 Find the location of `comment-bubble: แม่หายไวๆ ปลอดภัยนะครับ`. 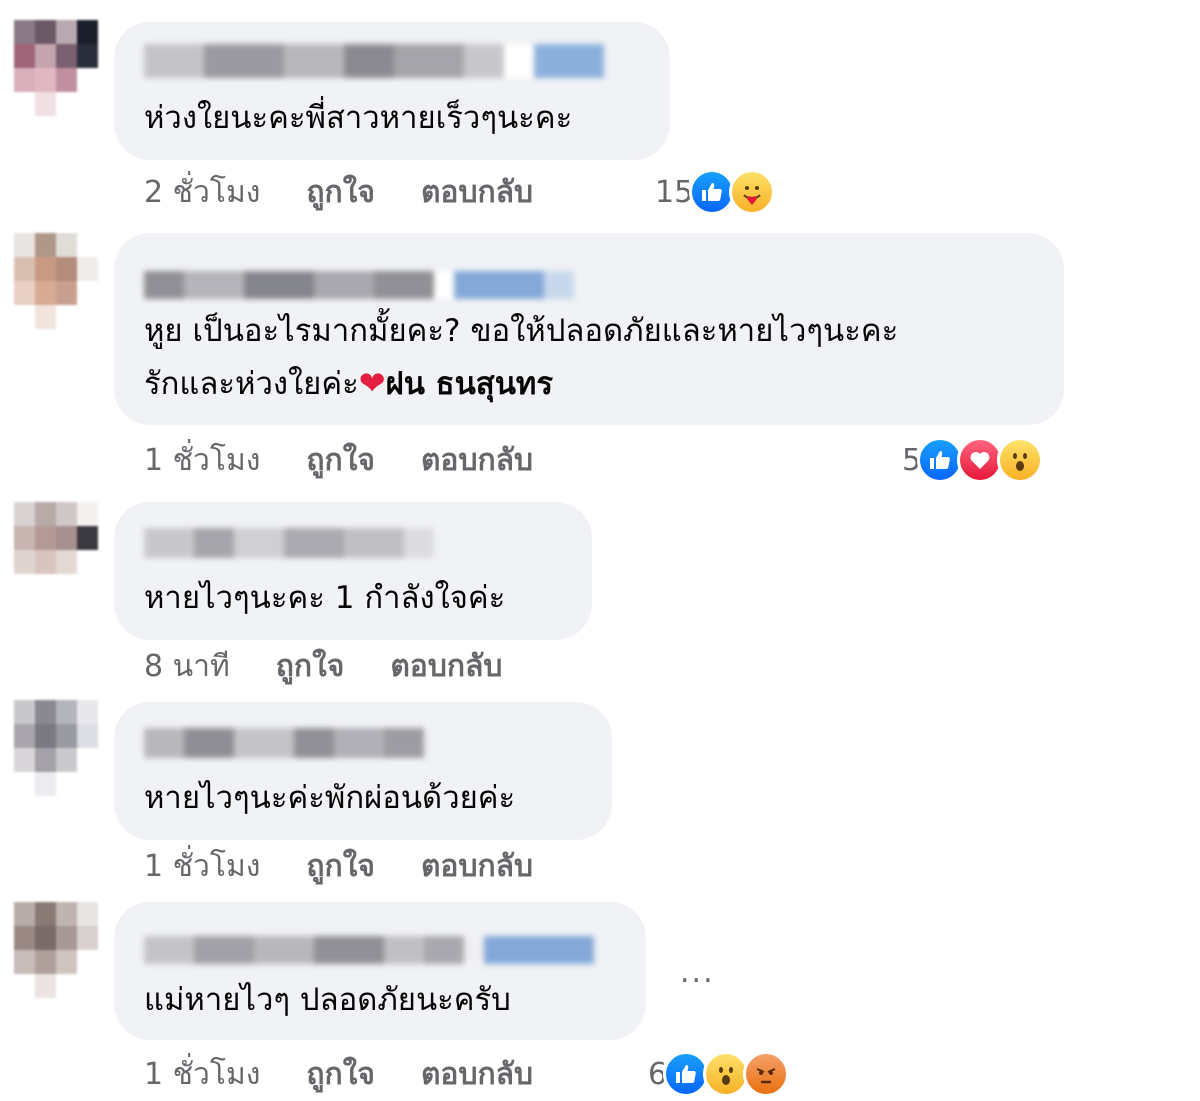

comment-bubble: แม่หายไวๆ ปลอดภัยนะครับ is located at coordinates (380, 971).